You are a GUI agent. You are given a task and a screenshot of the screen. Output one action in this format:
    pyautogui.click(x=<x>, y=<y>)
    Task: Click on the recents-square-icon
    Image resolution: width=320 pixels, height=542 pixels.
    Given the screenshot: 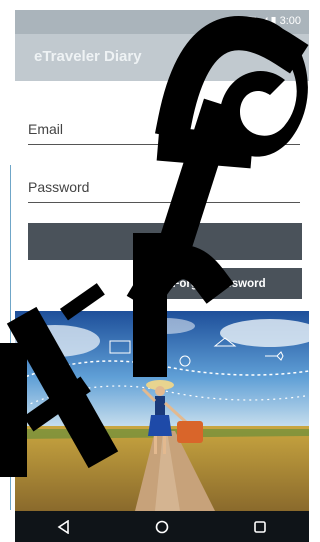 What is the action you would take?
    pyautogui.click(x=260, y=527)
    